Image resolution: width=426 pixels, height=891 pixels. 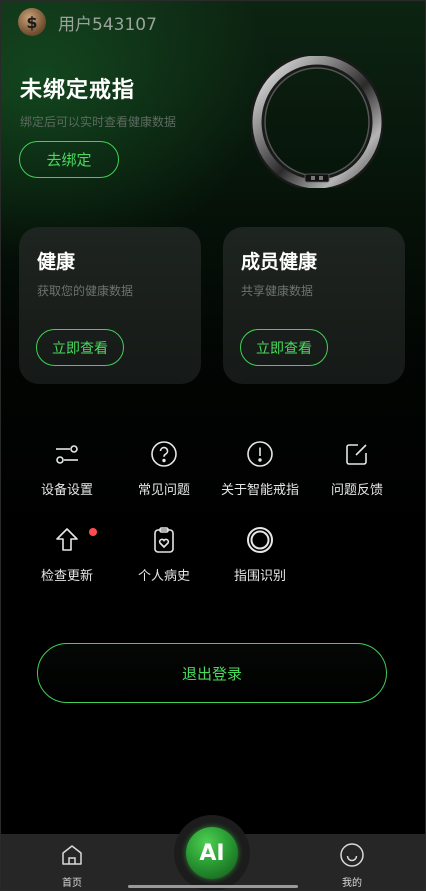 What do you see at coordinates (212, 853) in the screenshot?
I see `ai-assistant-button: AI` at bounding box center [212, 853].